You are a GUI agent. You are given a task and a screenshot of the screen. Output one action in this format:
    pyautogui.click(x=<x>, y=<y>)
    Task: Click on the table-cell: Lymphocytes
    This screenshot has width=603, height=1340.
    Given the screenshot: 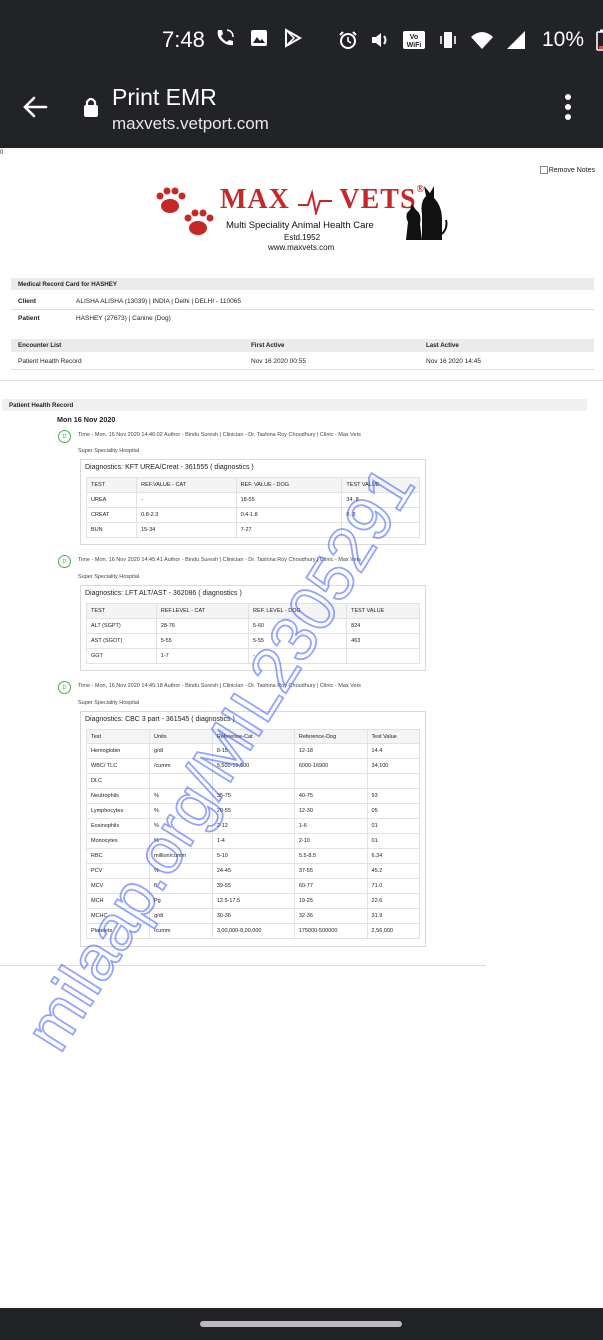 What is the action you would take?
    pyautogui.click(x=118, y=811)
    